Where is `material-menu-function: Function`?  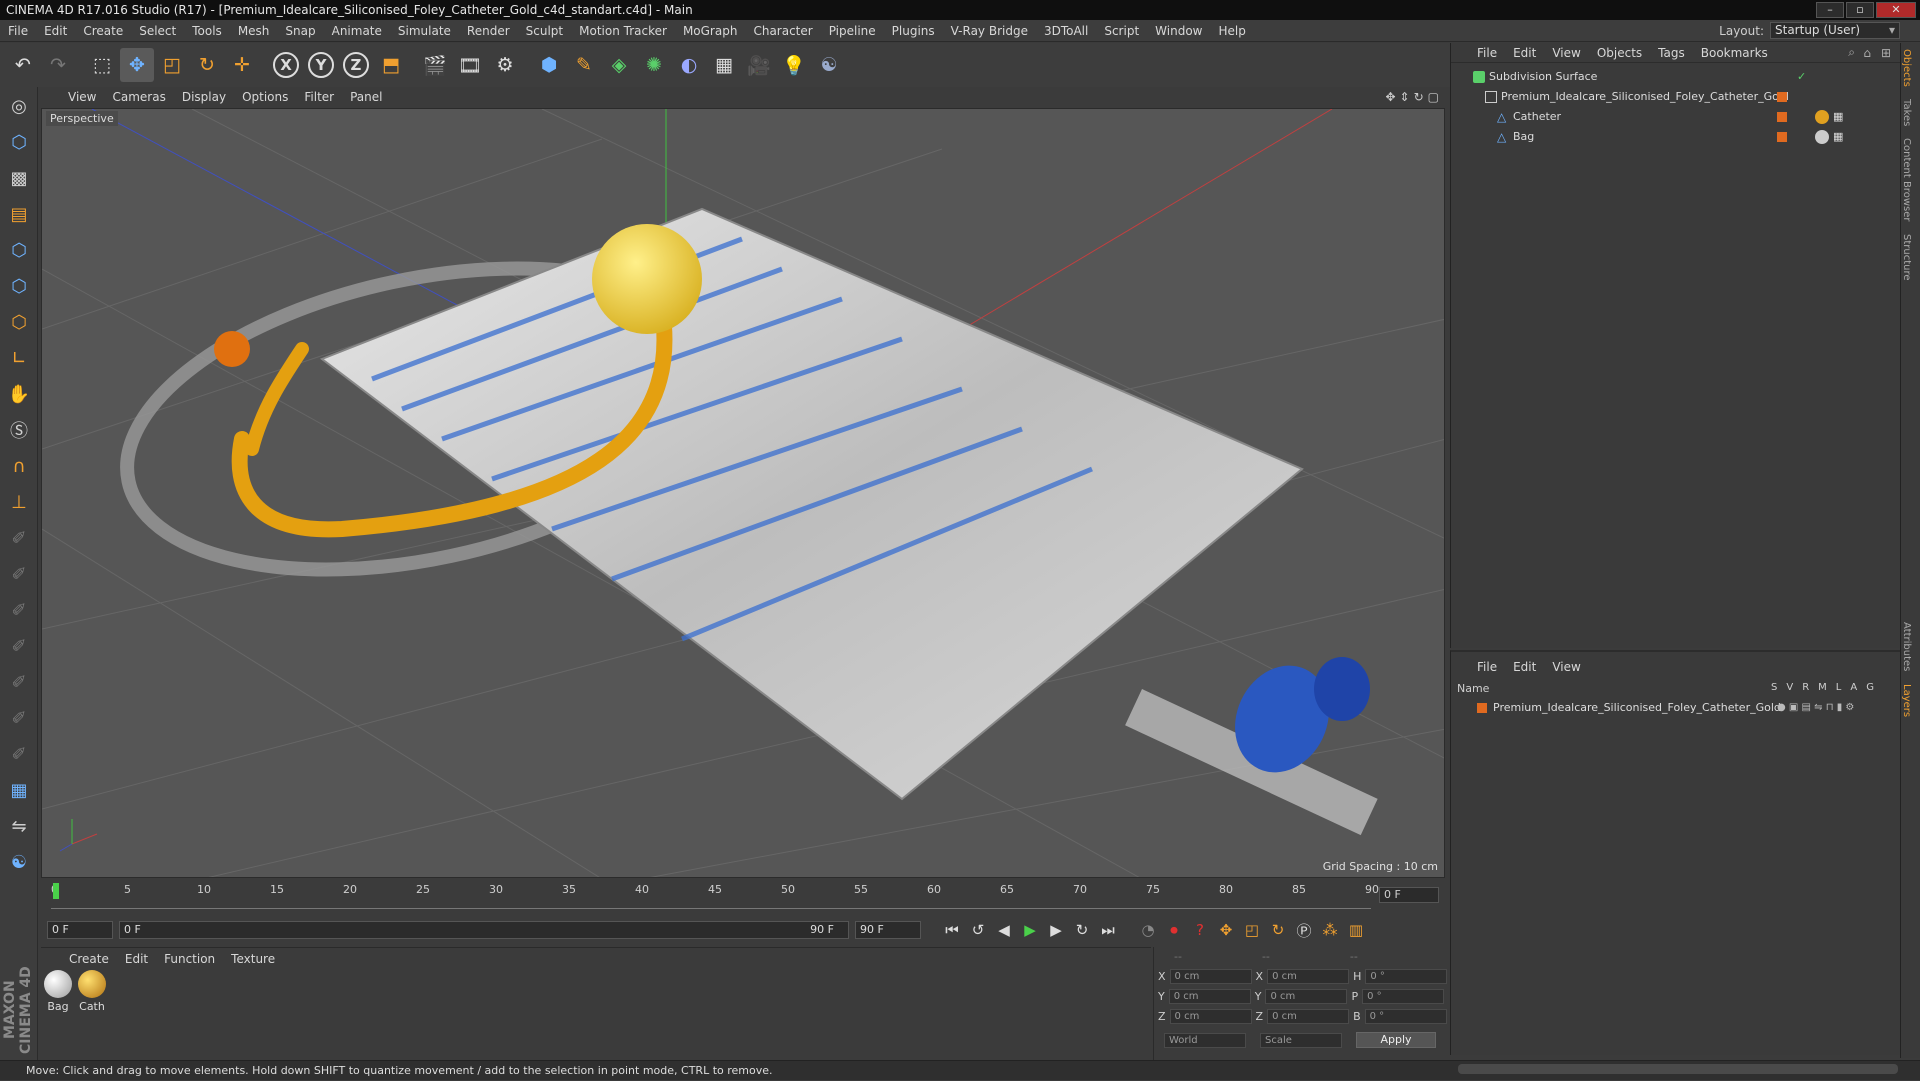
material-menu-function: Function is located at coordinates (189, 958).